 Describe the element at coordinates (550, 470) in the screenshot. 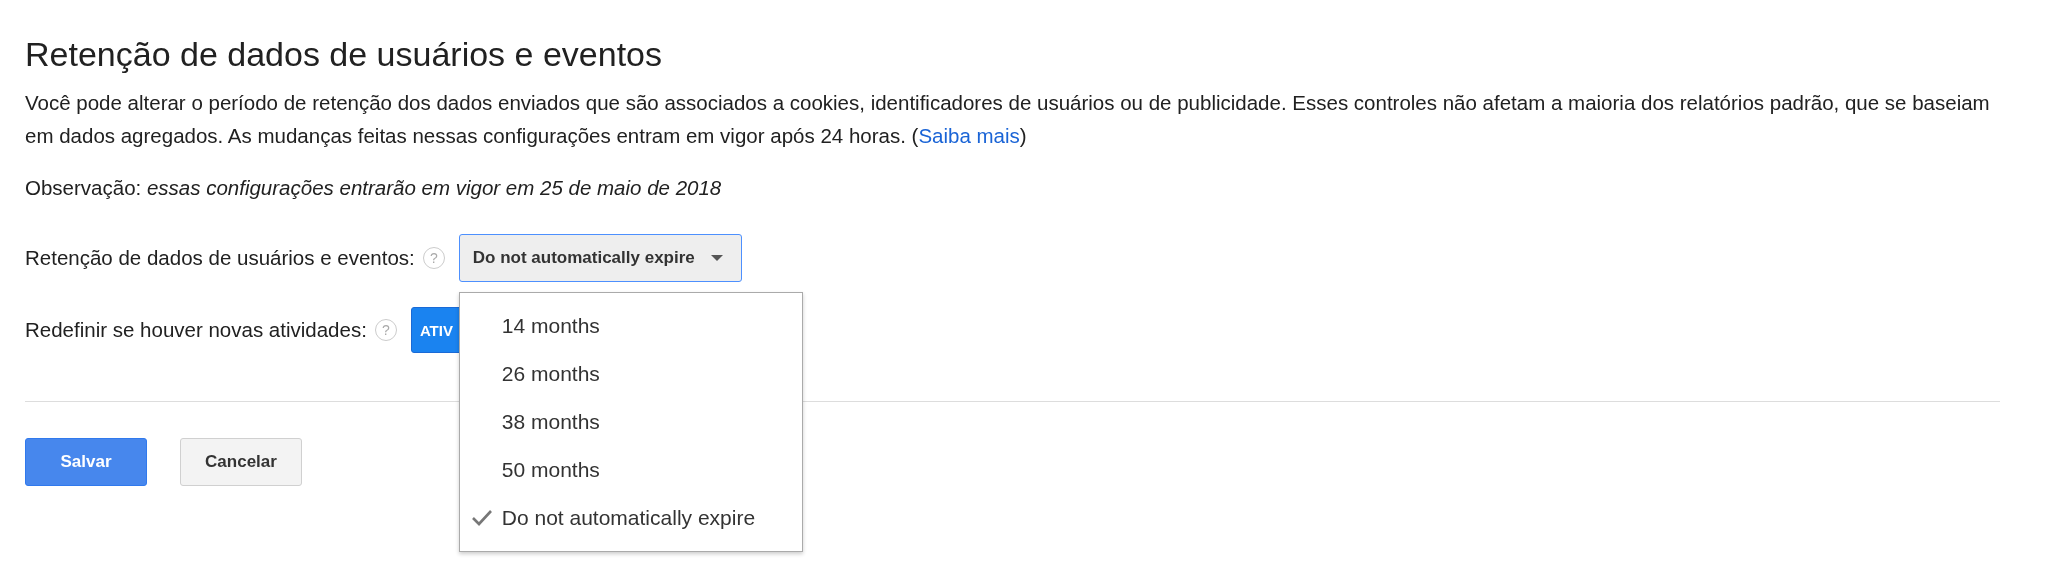

I see `option-label: 50 months` at that location.